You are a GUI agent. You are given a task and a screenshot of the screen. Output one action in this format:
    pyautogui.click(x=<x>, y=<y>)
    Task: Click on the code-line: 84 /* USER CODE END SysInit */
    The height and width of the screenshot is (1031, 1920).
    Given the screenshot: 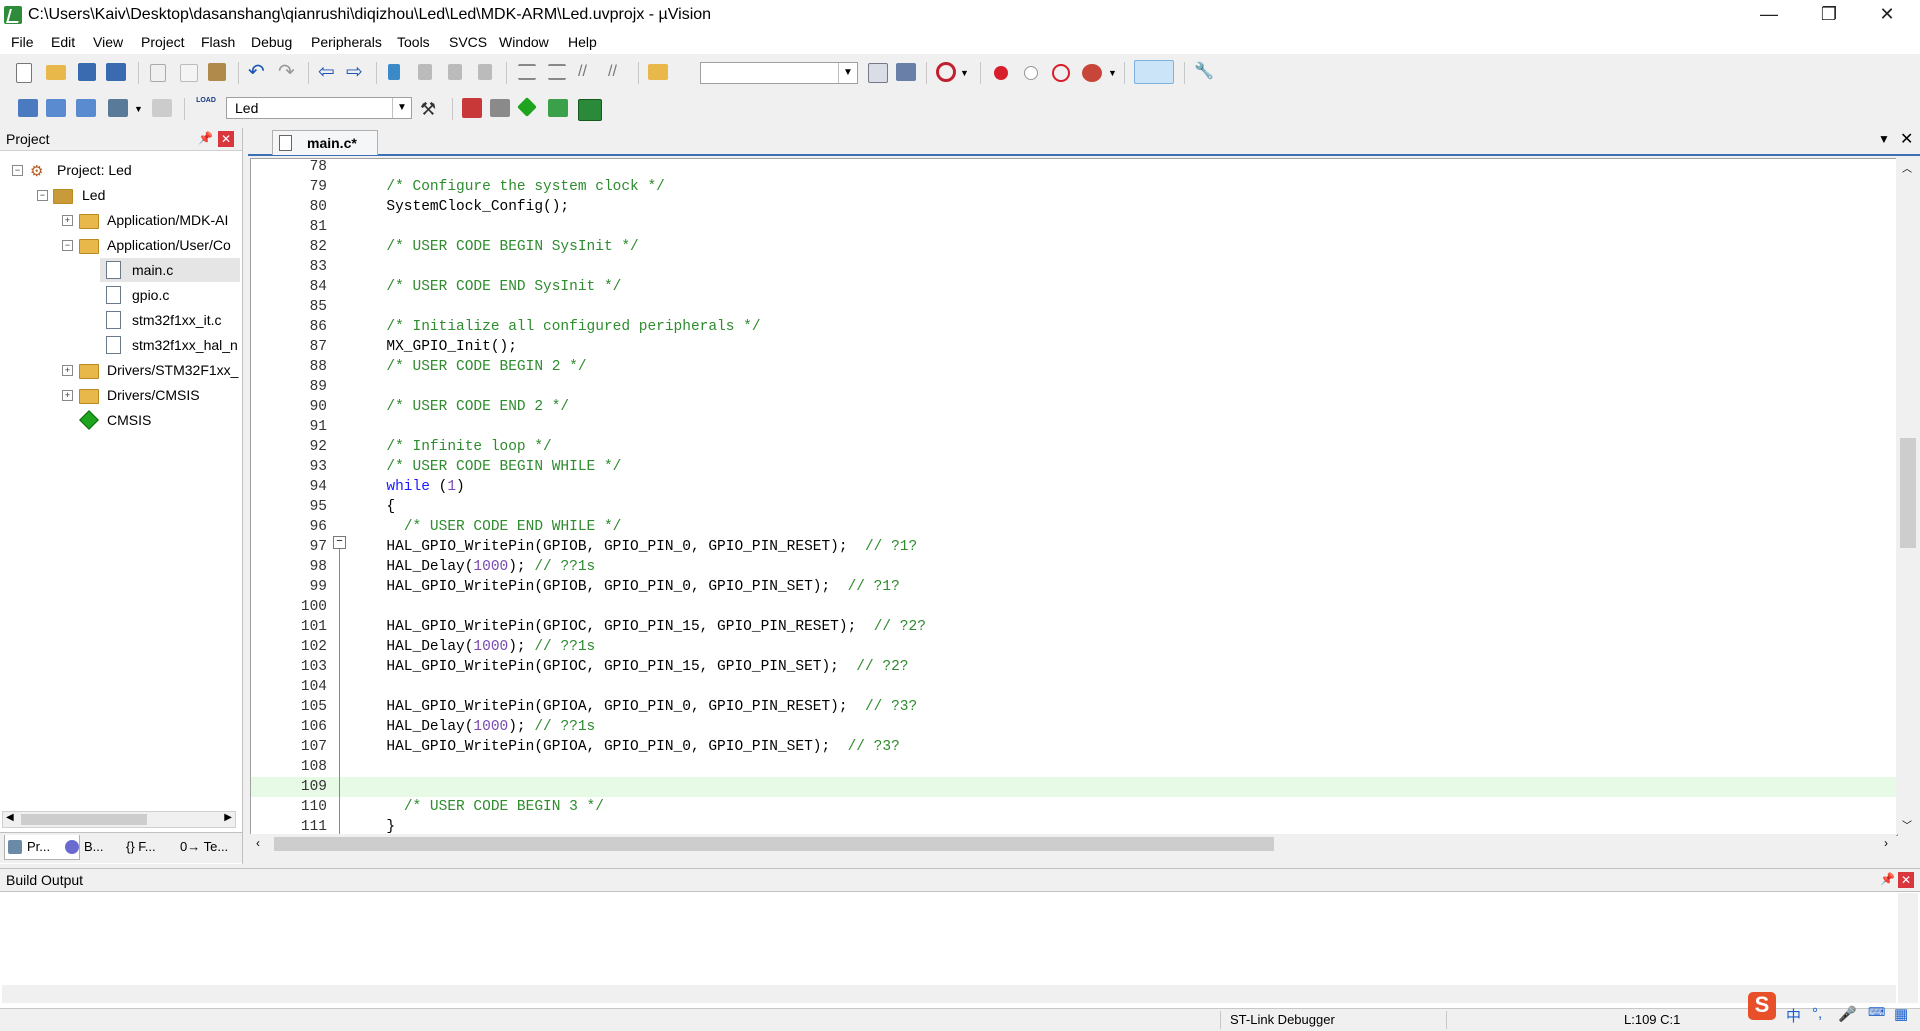 What is the action you would take?
    pyautogui.click(x=1074, y=287)
    